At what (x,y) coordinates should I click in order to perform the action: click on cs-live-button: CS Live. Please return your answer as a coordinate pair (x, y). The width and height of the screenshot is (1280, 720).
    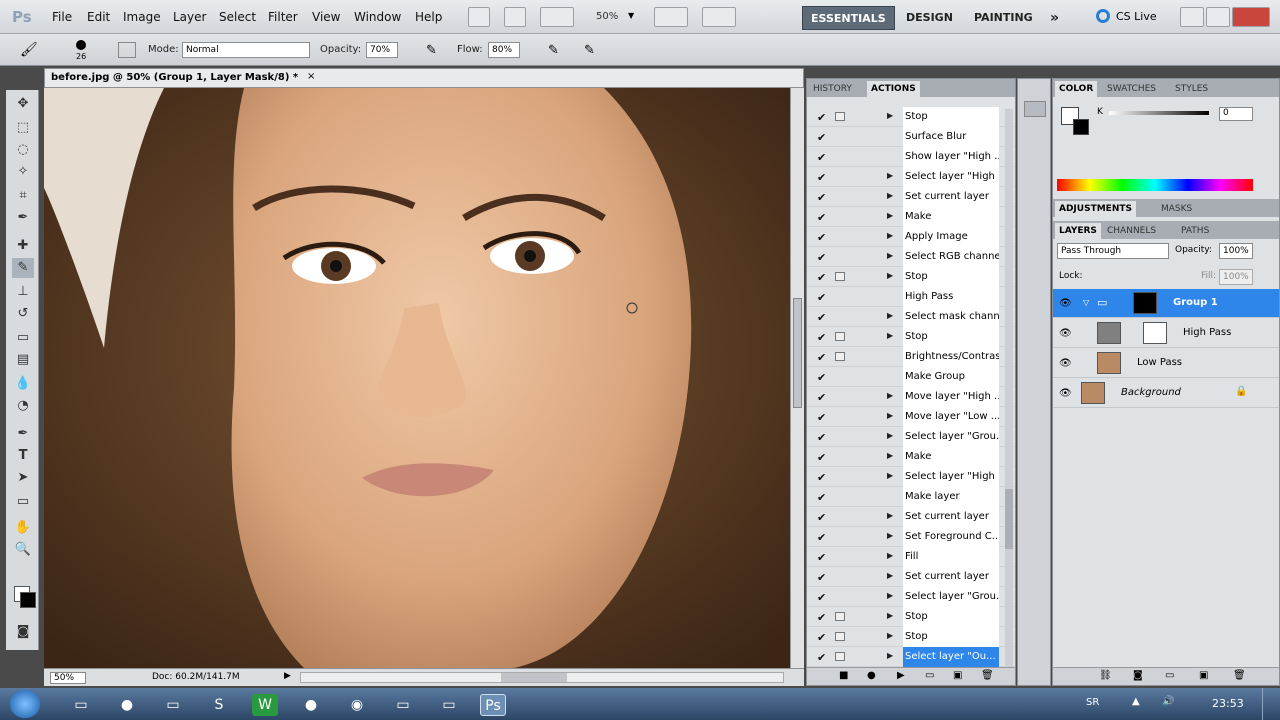
    Looking at the image, I should click on (1136, 16).